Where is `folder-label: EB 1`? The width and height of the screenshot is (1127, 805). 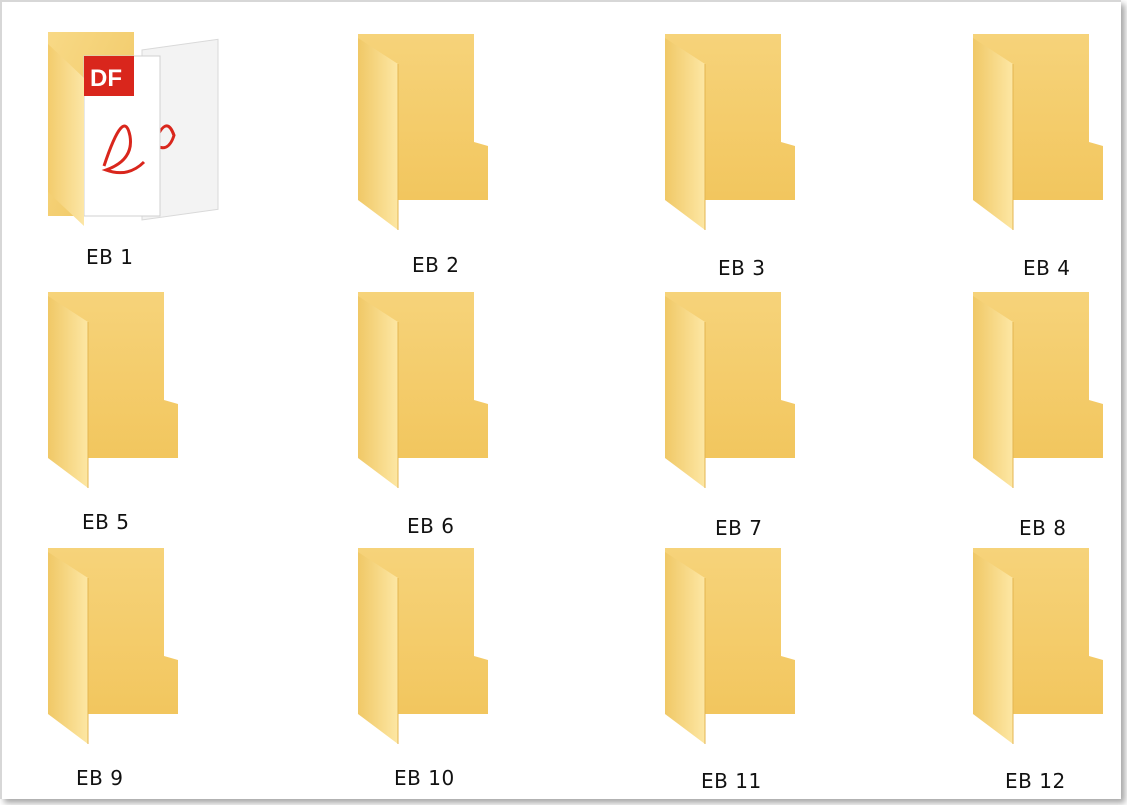 folder-label: EB 1 is located at coordinates (110, 257).